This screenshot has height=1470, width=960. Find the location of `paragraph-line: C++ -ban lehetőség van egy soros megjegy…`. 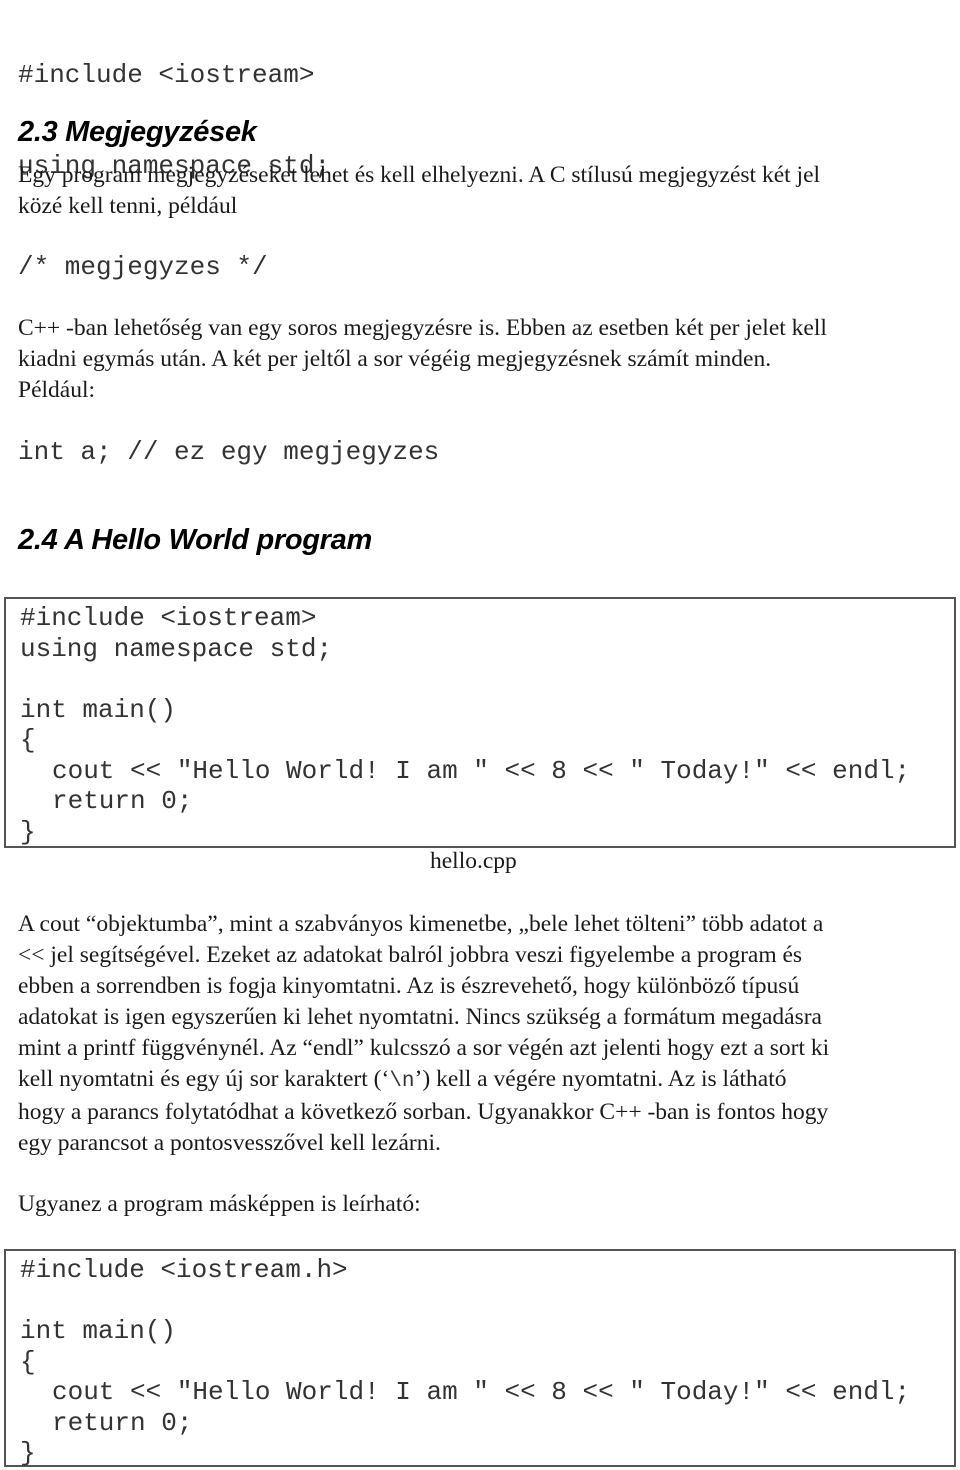

paragraph-line: C++ -ban lehetőség van egy soros megjegy… is located at coordinates (422, 328).